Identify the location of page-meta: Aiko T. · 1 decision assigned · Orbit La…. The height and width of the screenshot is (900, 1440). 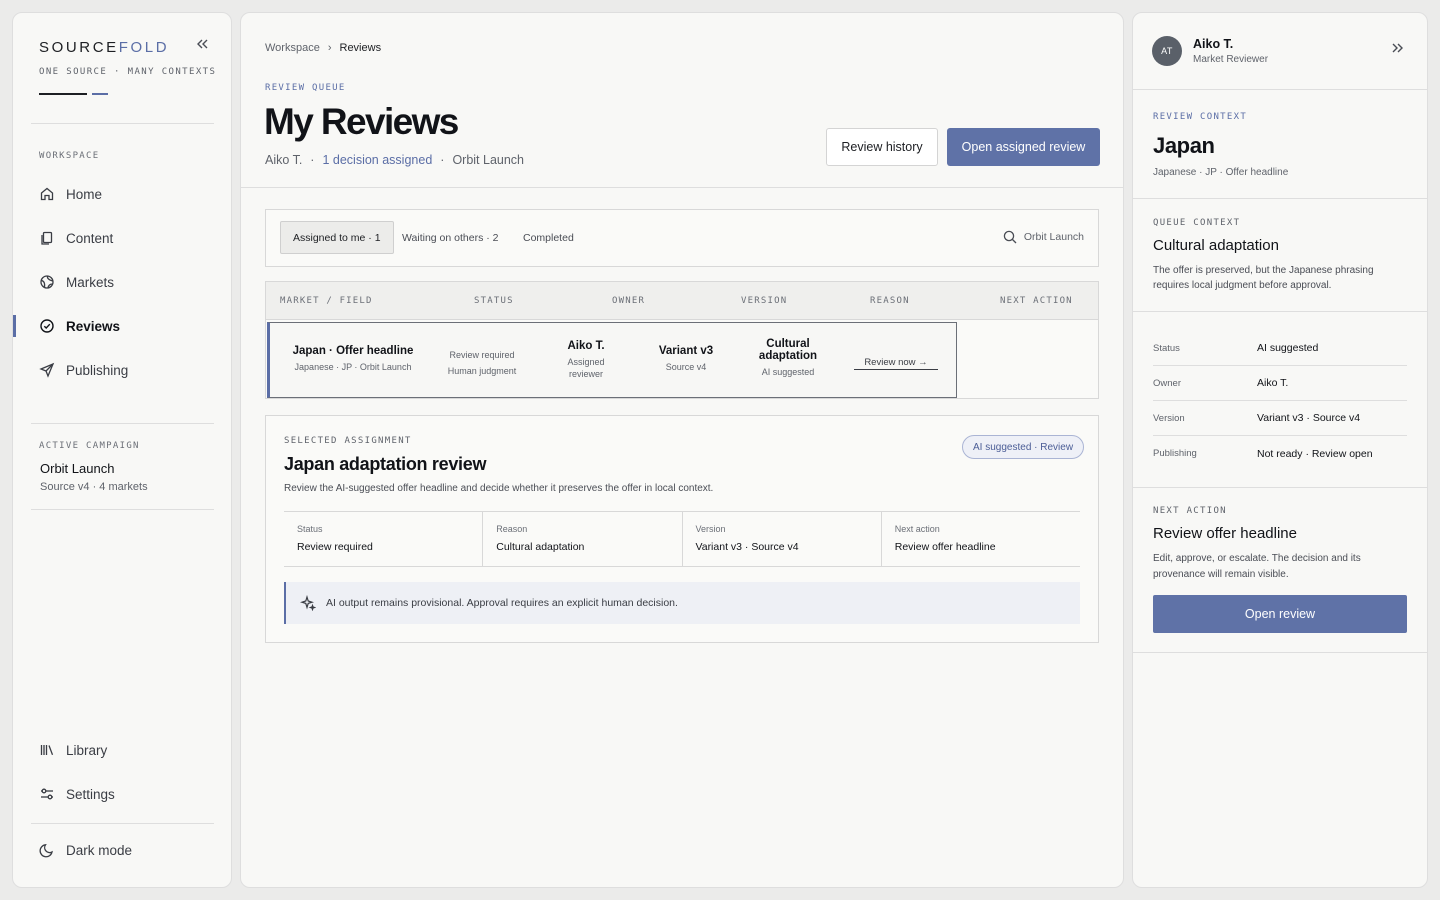
(394, 160).